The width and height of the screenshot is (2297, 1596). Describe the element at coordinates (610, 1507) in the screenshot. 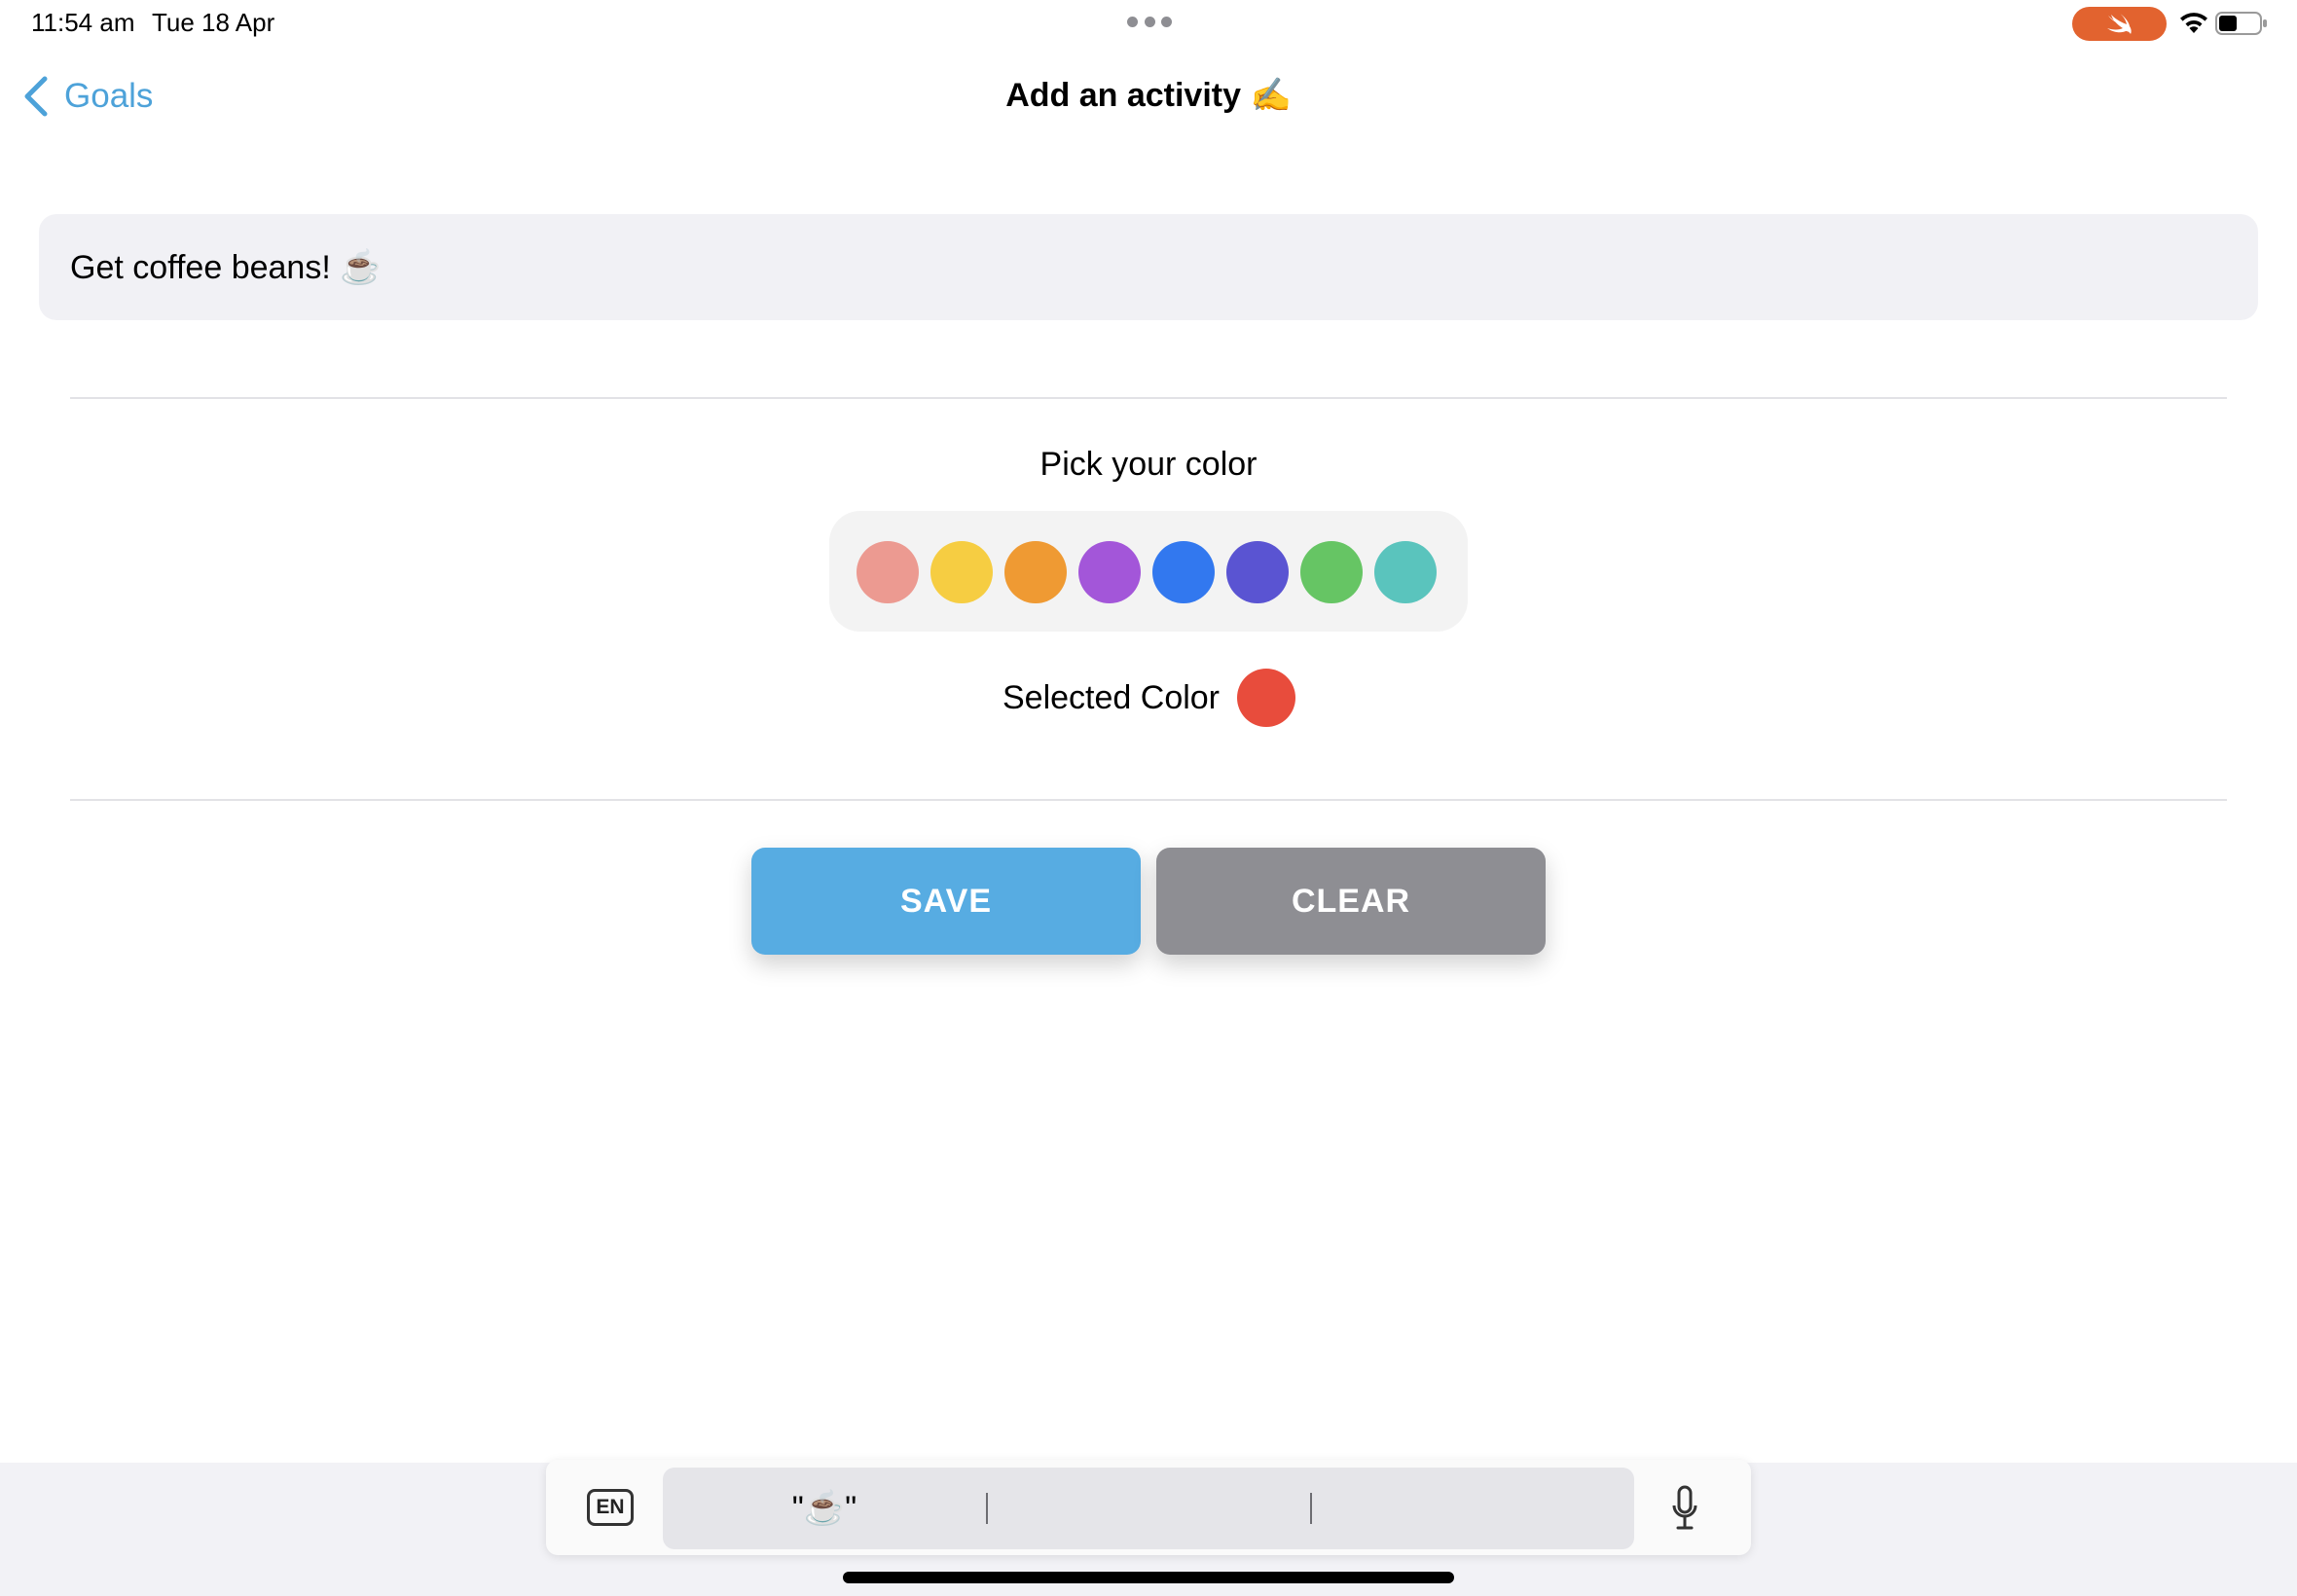

I see `language-switch-button: EN` at that location.